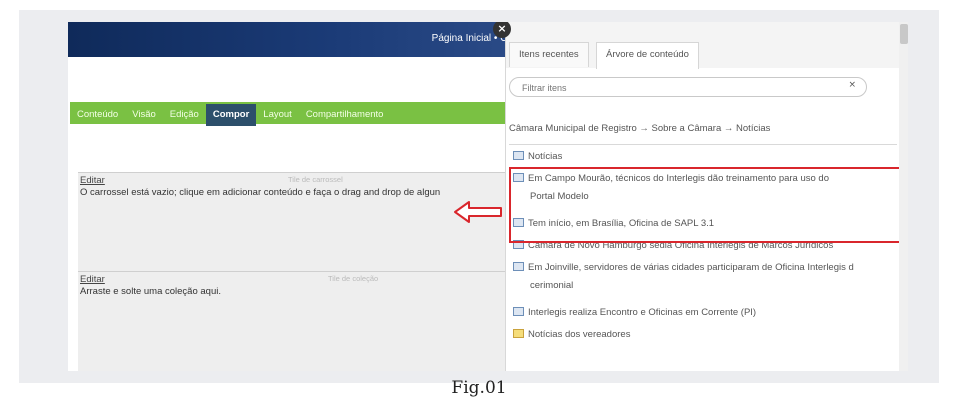 The height and width of the screenshot is (398, 958). What do you see at coordinates (703, 144) in the screenshot?
I see `divider` at bounding box center [703, 144].